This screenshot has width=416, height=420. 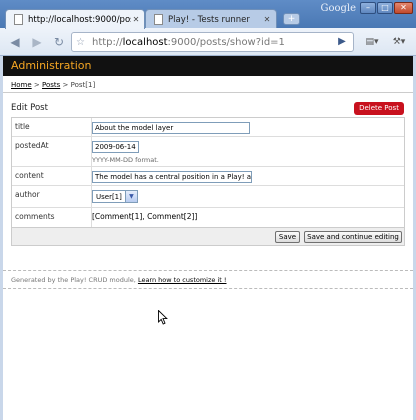 I want to click on chevron-down-icon: ▼, so click(x=130, y=196).